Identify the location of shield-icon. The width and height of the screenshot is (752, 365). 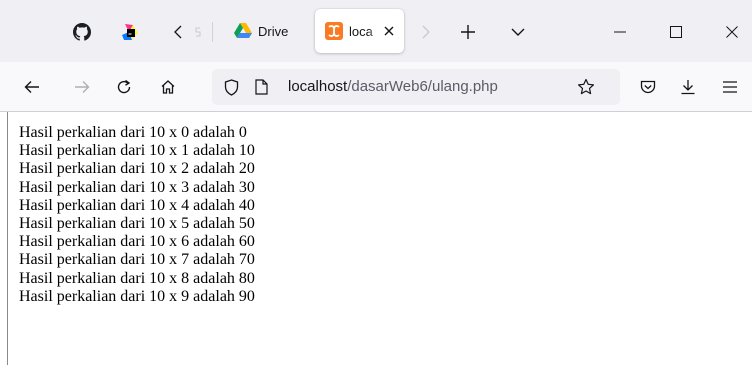
(231, 87).